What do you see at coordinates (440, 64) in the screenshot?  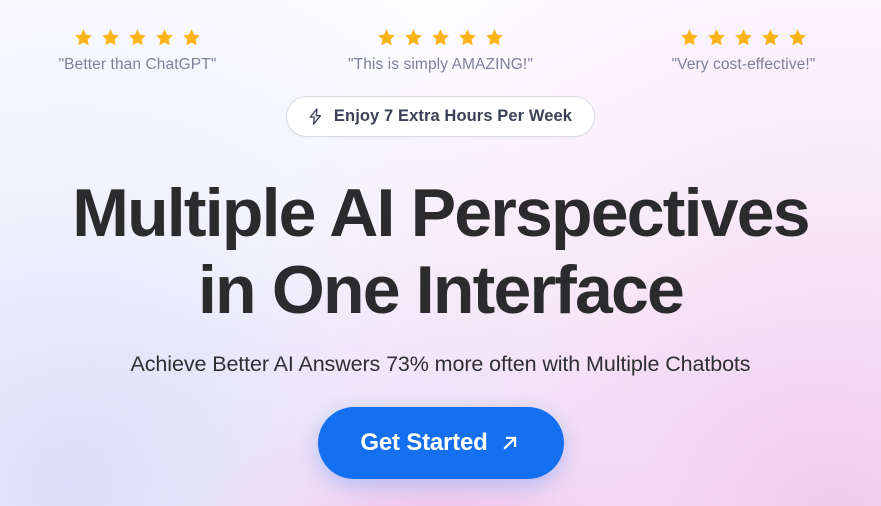 I see `testimonial-quote: "This is simply AMAZING!"` at bounding box center [440, 64].